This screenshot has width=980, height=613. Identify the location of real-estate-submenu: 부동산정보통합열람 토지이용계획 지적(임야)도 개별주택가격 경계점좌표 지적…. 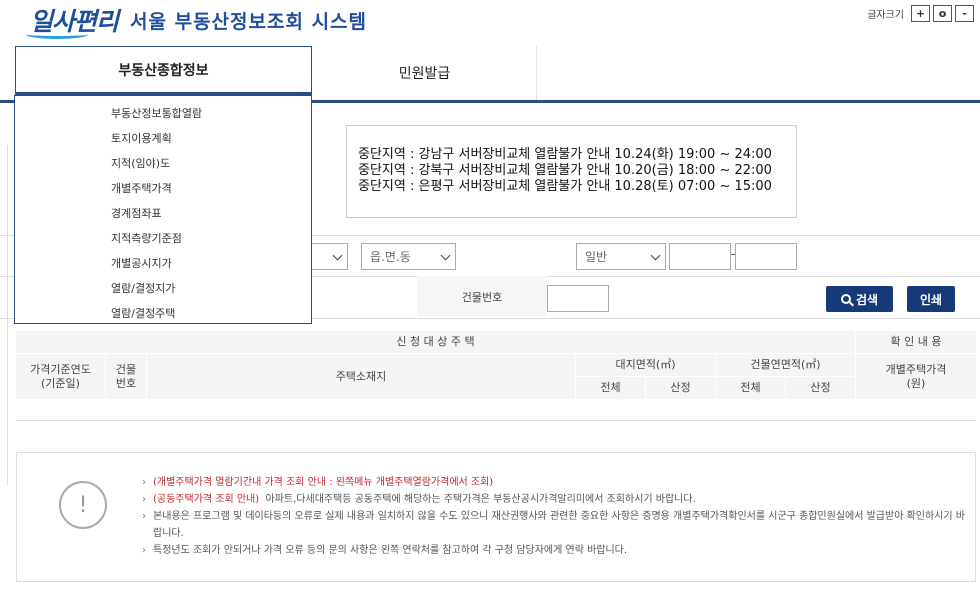
(163, 209).